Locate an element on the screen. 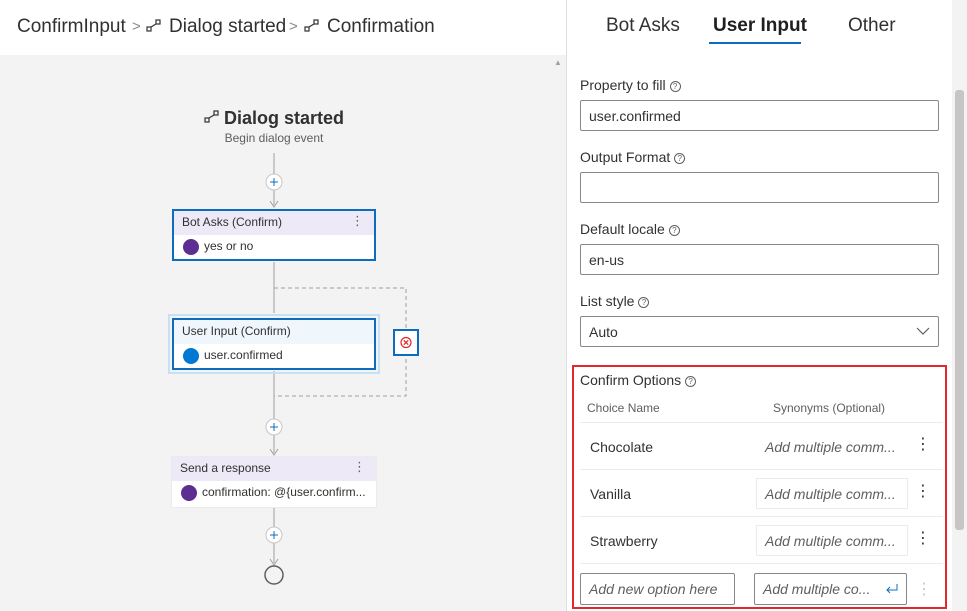  choice-name: Strawberry is located at coordinates (624, 541).